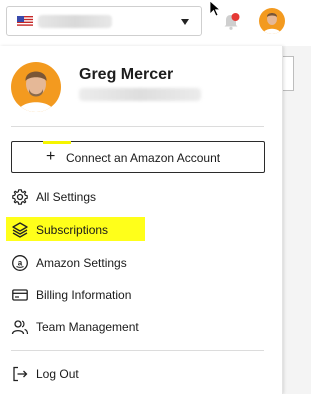 This screenshot has height=394, width=320. What do you see at coordinates (143, 158) in the screenshot?
I see `connect-button-label: Connect an Amazon Account` at bounding box center [143, 158].